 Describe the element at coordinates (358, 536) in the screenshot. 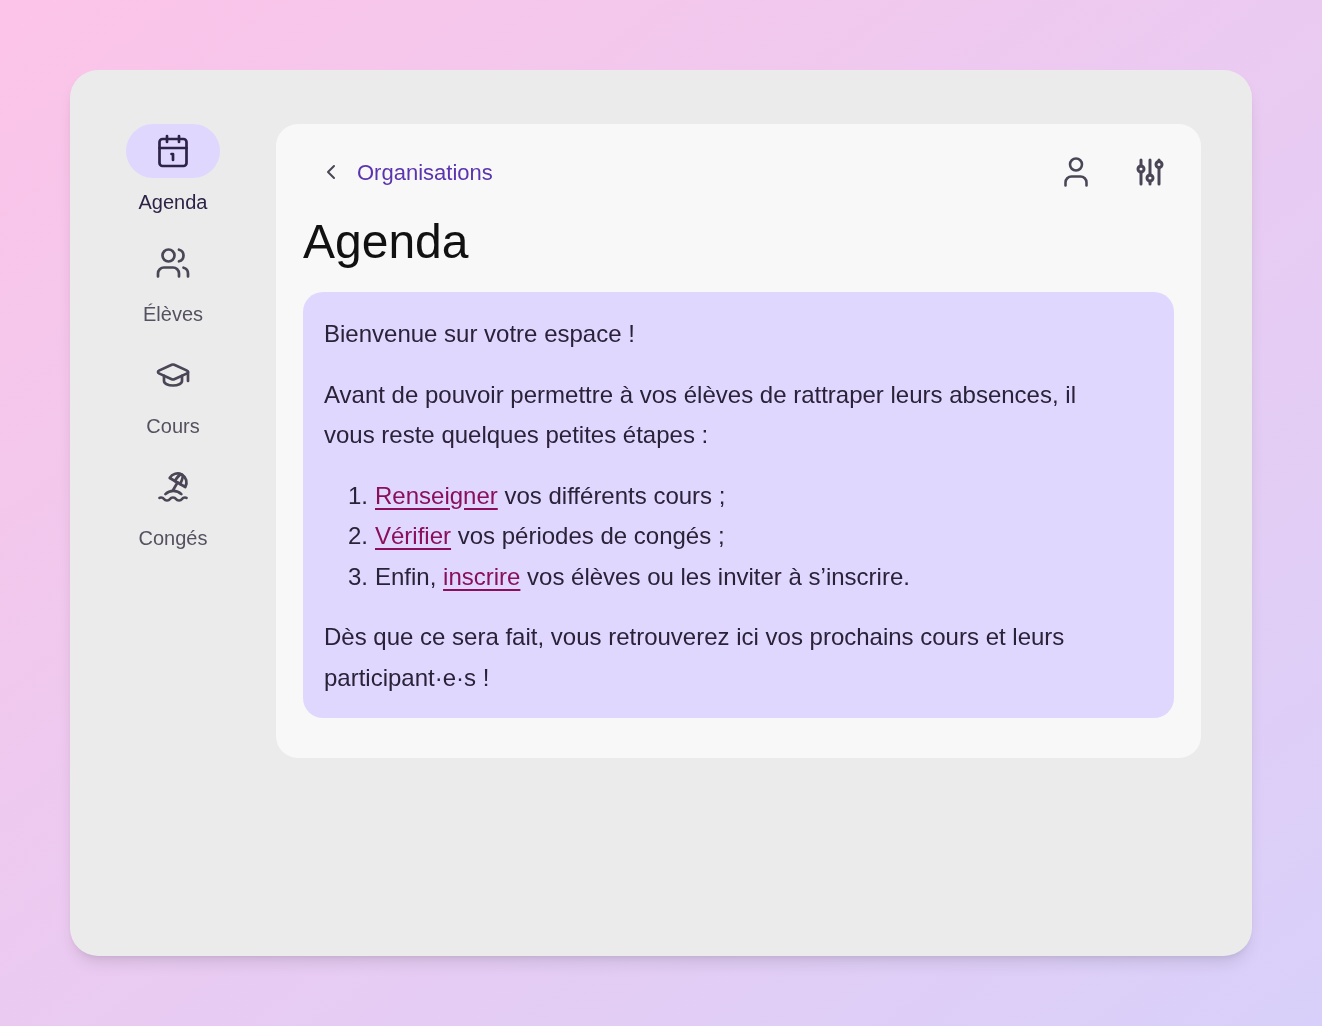

I see `step-number: 2.` at that location.